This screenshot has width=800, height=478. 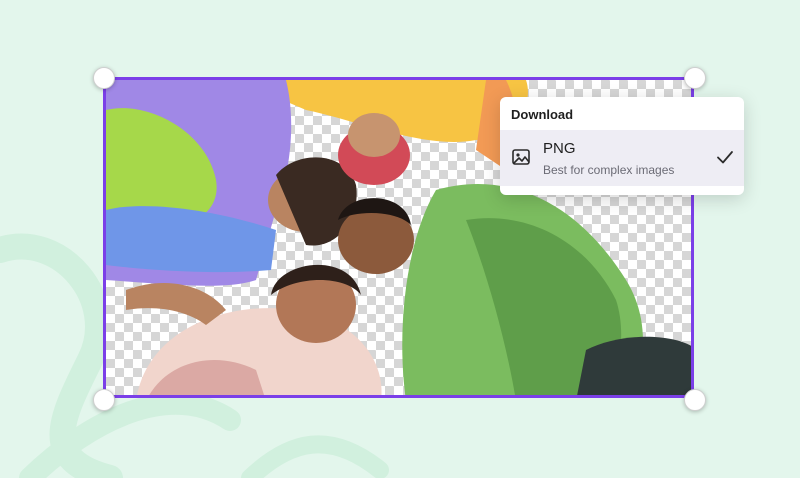 I want to click on option-name: PNG, so click(x=559, y=148).